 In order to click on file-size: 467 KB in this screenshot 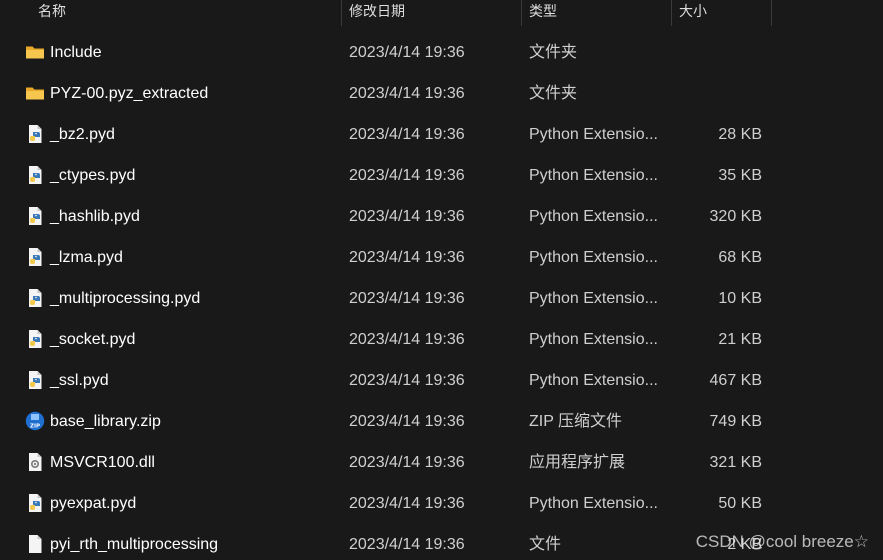, I will do `click(735, 380)`.